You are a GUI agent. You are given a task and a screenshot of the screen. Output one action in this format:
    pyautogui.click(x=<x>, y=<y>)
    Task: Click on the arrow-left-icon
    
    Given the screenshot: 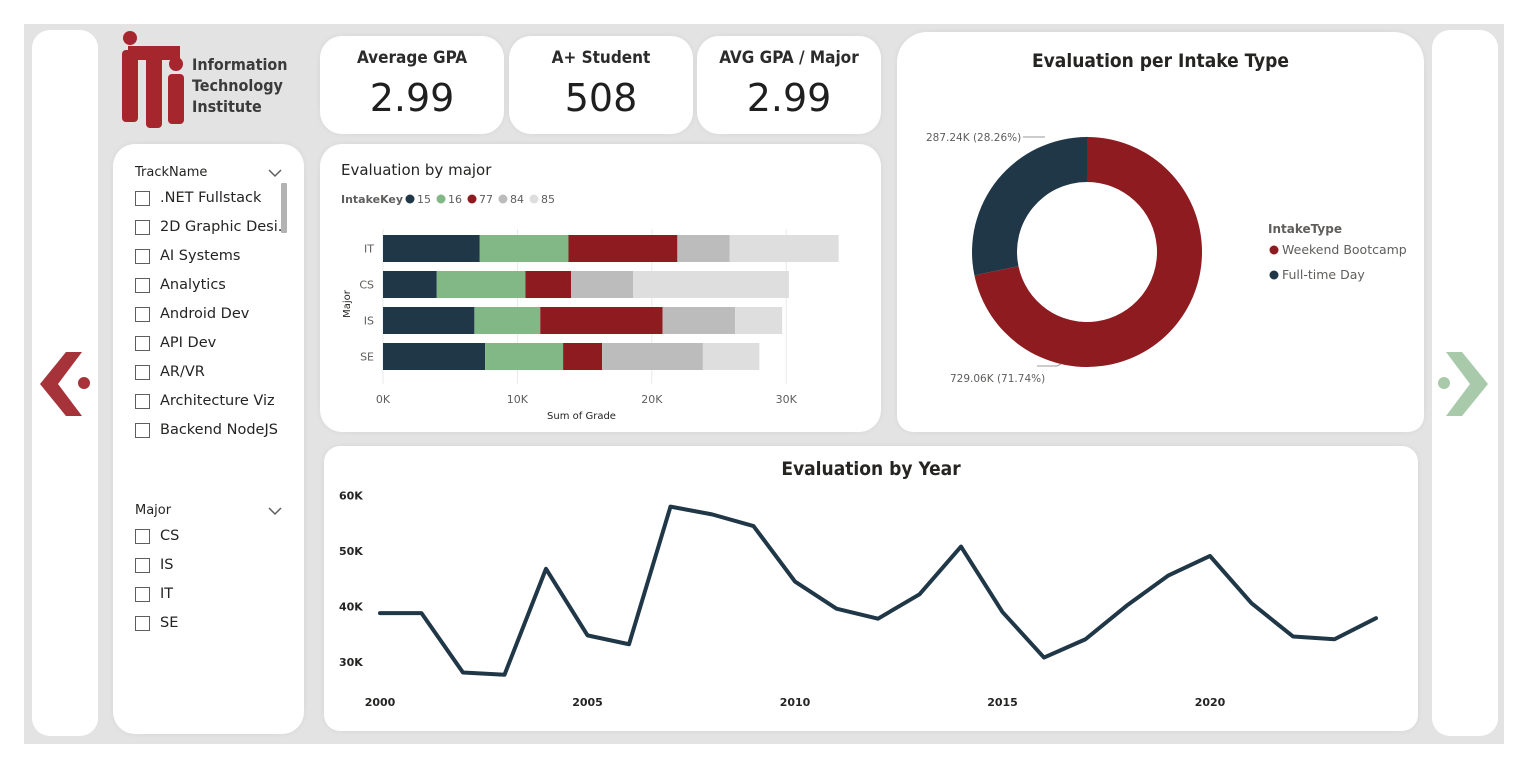 What is the action you would take?
    pyautogui.click(x=65, y=384)
    